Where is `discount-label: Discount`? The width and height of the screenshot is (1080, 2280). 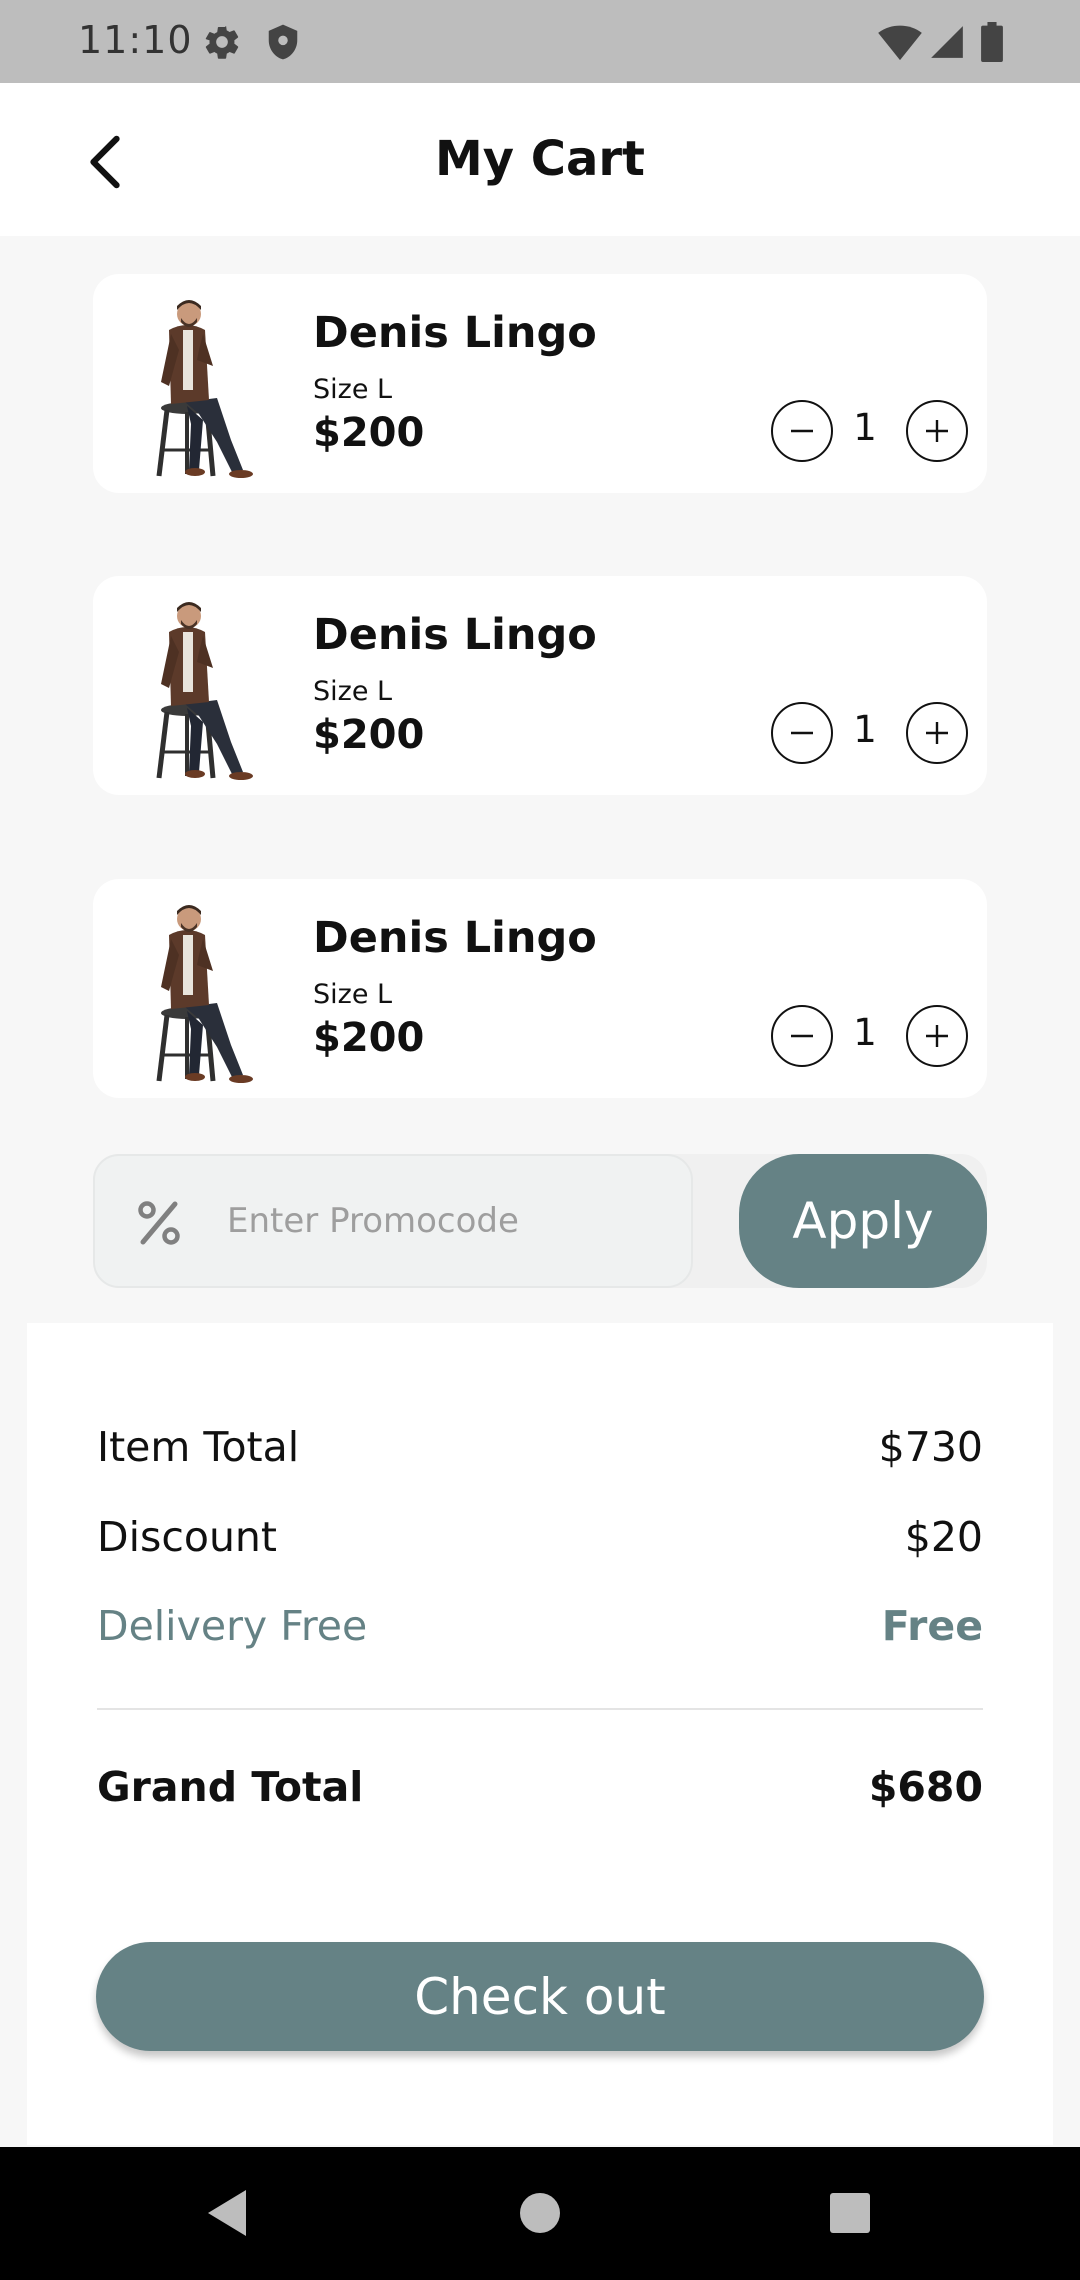 discount-label: Discount is located at coordinates (187, 1537).